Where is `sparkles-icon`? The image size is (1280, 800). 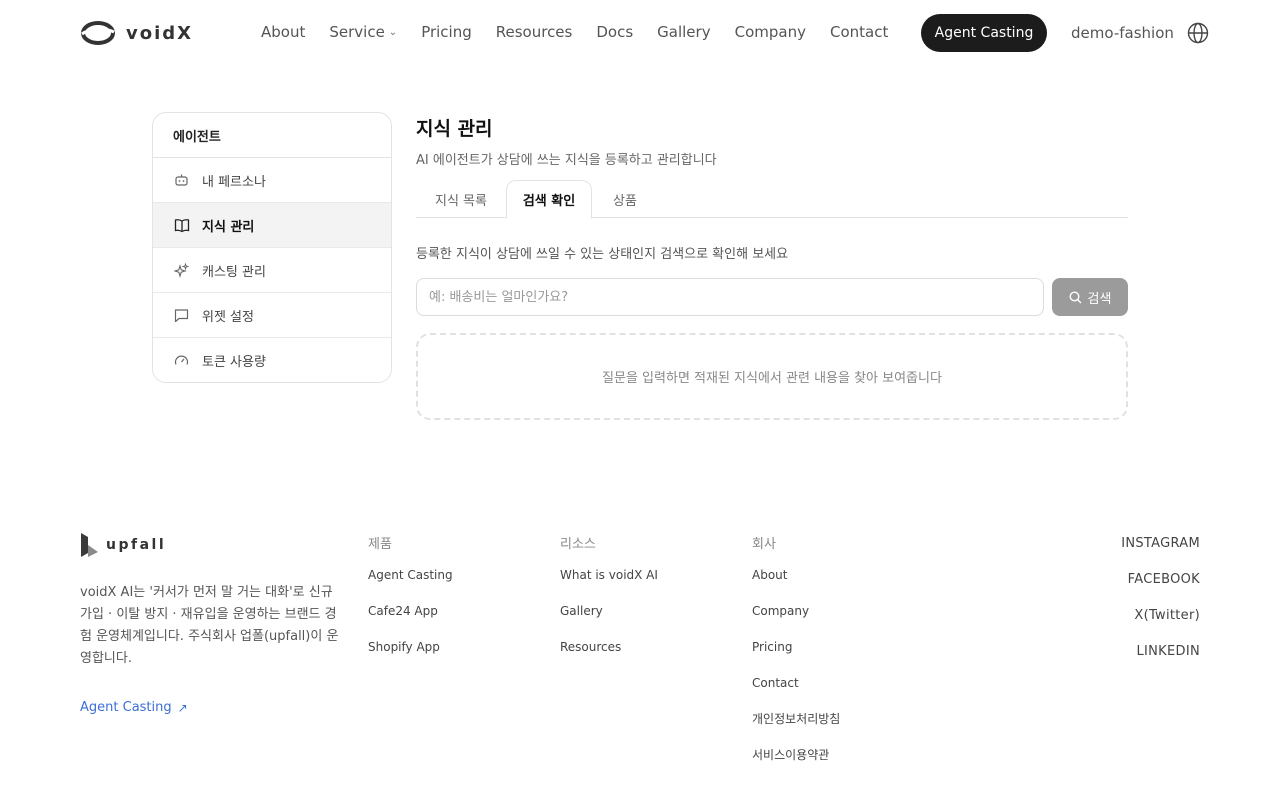 sparkles-icon is located at coordinates (181, 270).